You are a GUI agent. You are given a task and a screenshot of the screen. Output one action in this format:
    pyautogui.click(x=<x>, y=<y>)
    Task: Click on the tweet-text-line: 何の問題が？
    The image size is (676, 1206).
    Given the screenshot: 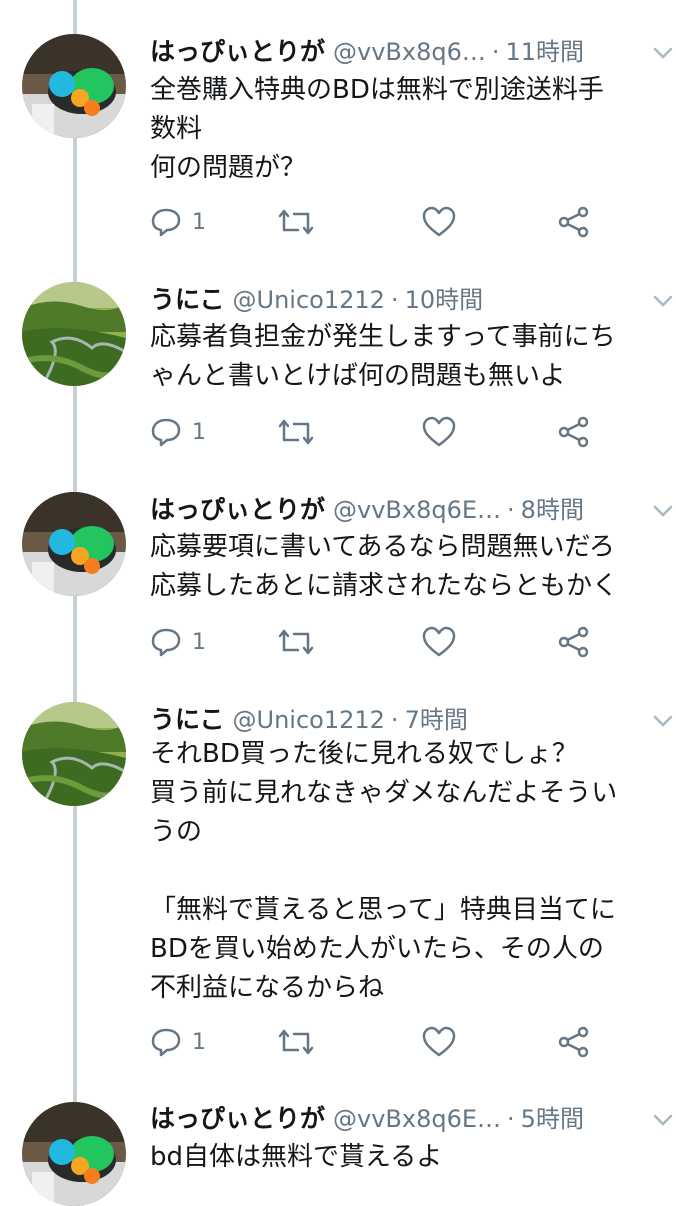 What is the action you would take?
    pyautogui.click(x=228, y=168)
    